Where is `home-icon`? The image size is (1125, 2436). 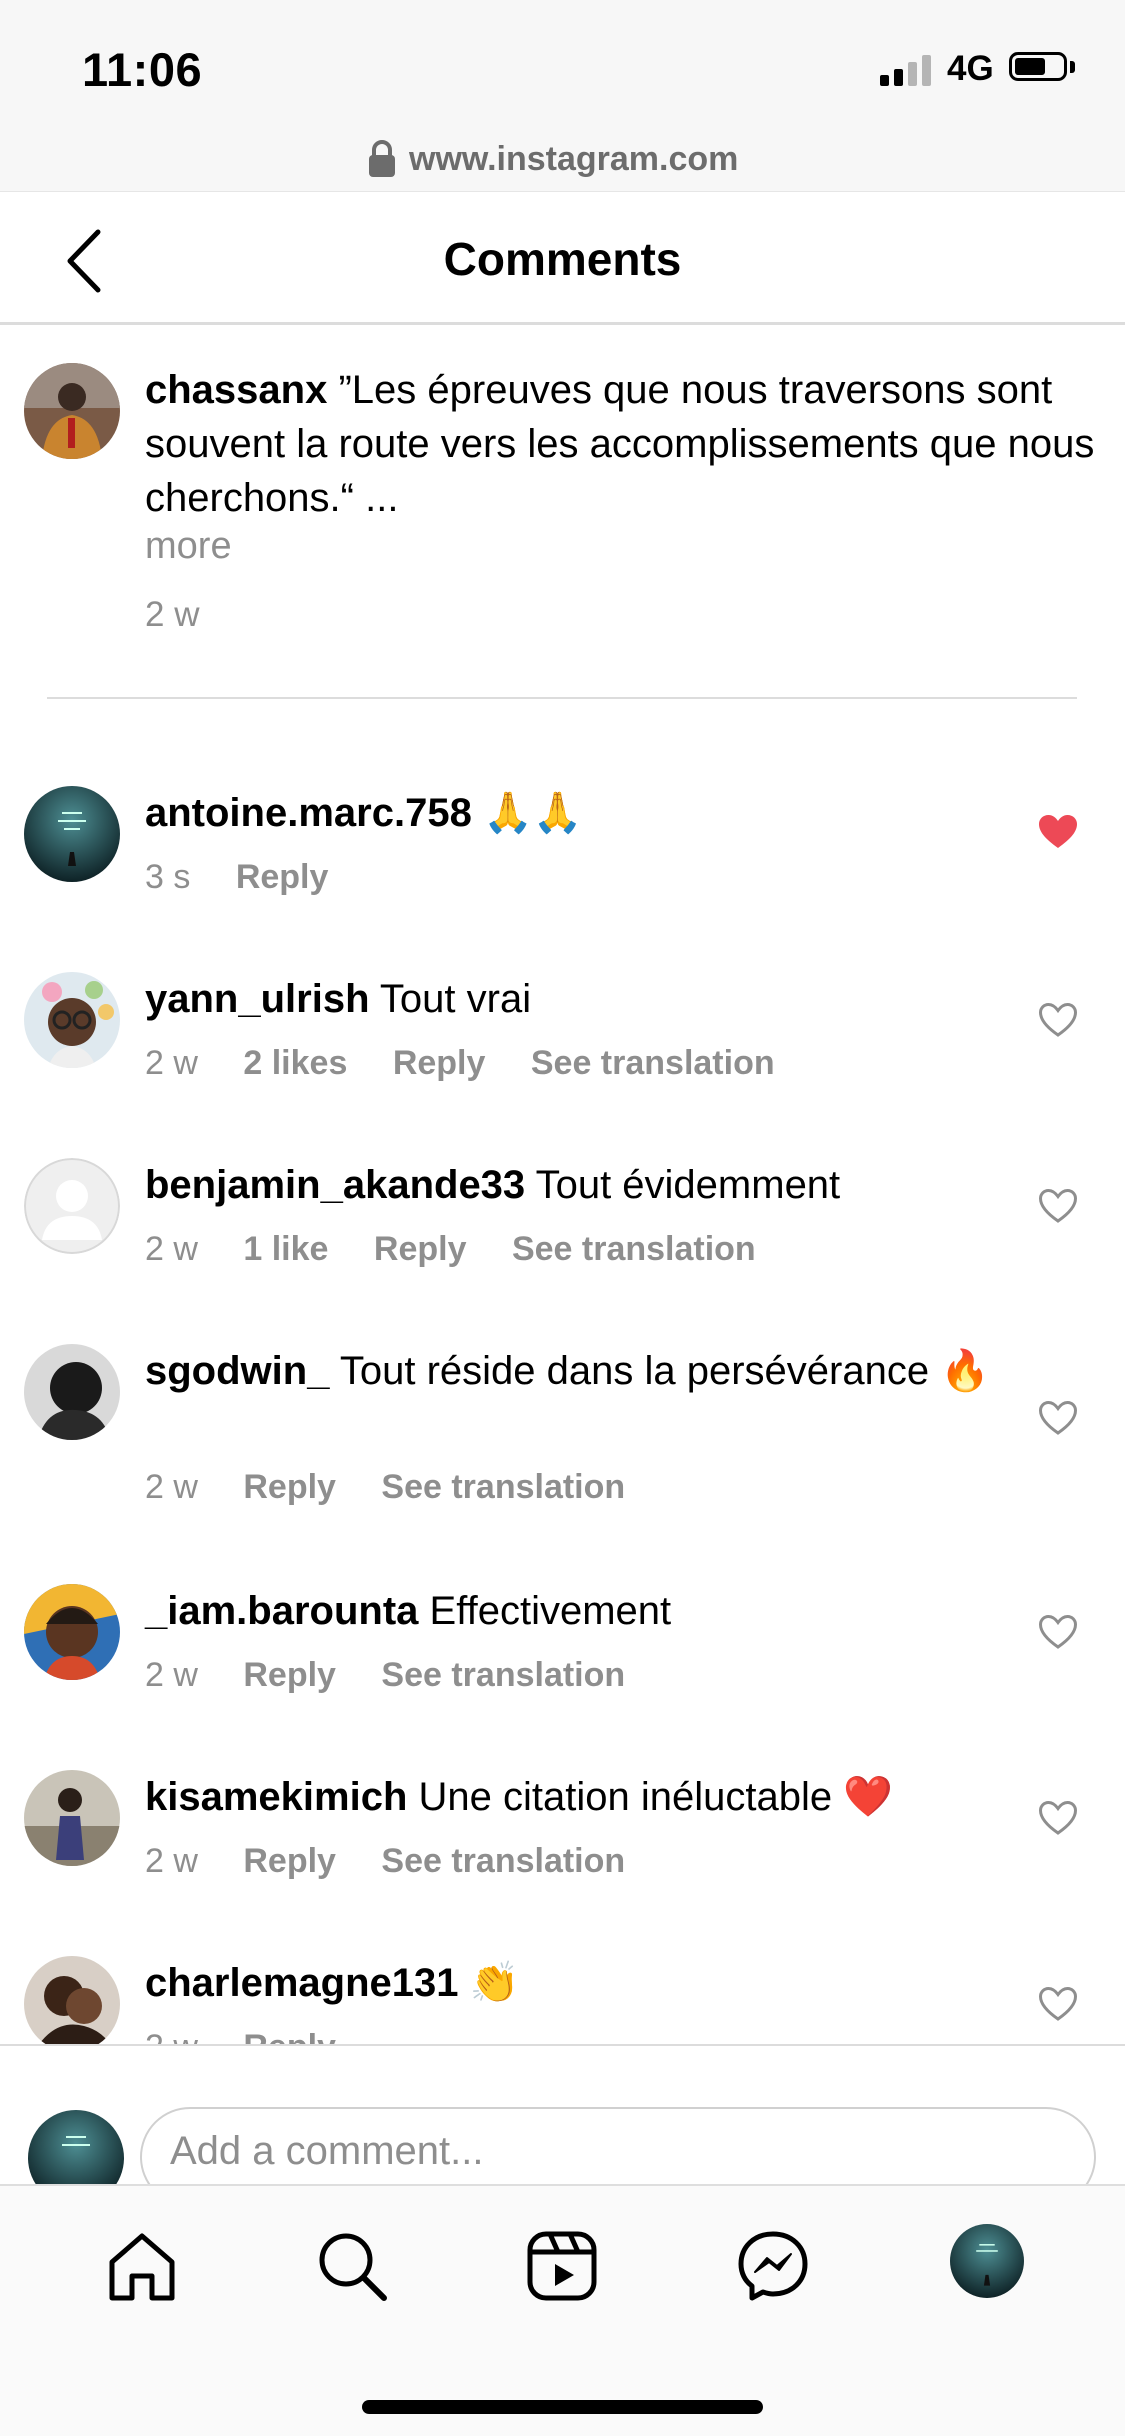 home-icon is located at coordinates (142, 2266).